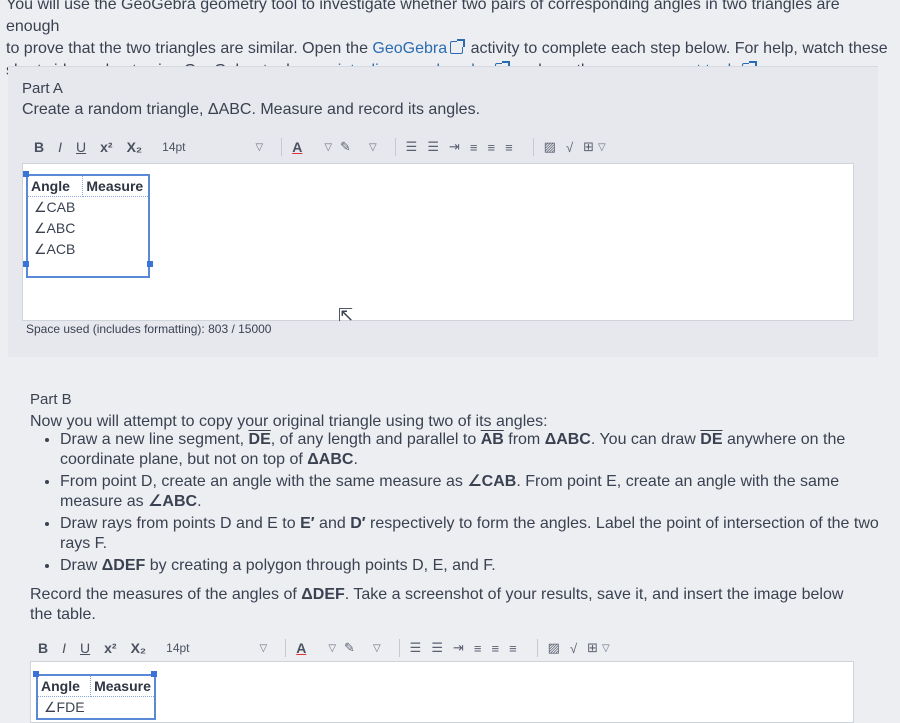 This screenshot has height=723, width=900. Describe the element at coordinates (346, 315) in the screenshot. I see `mouse-pointer-icon: ⇱` at that location.